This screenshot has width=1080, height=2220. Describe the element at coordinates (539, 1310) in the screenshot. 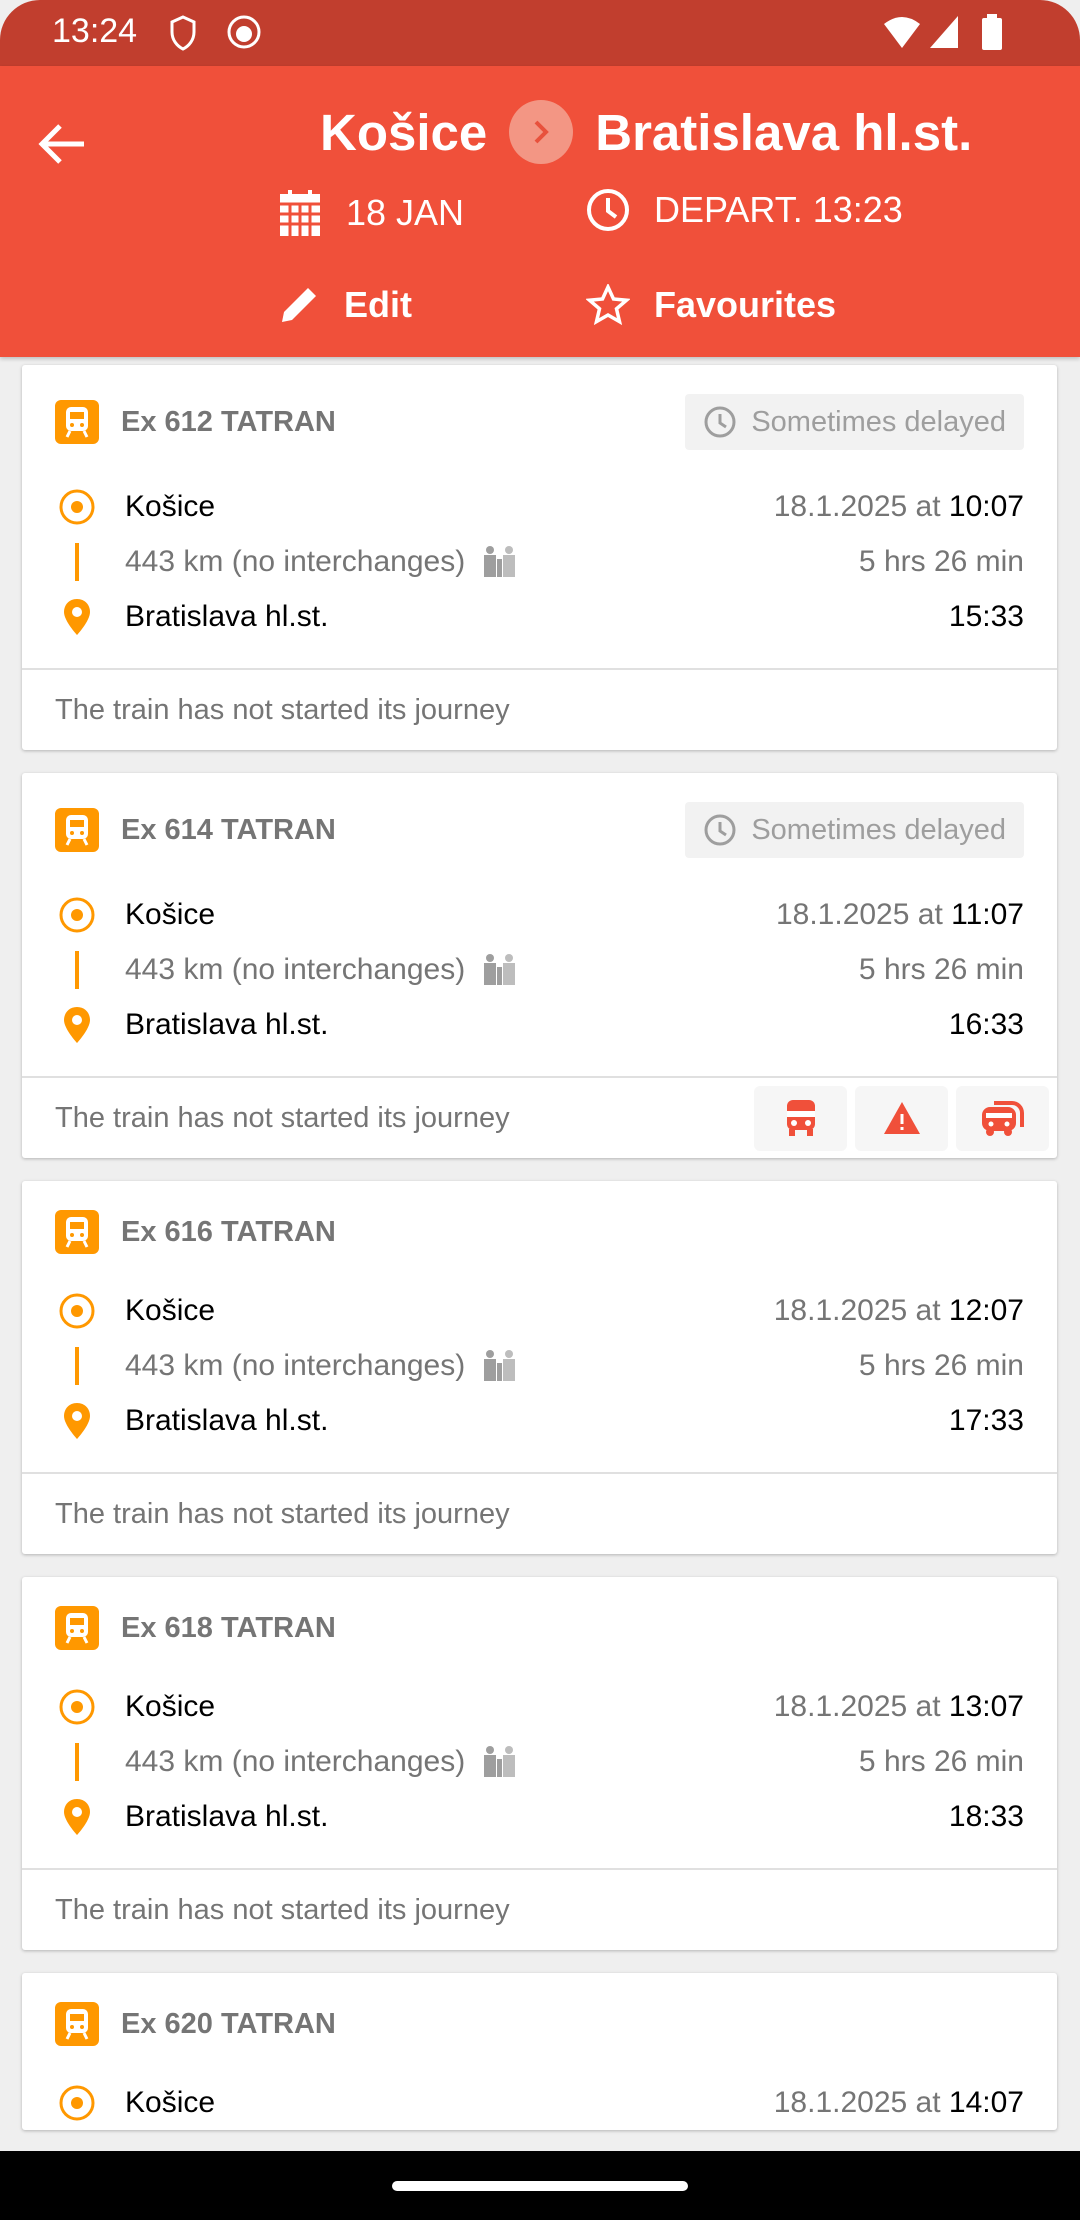

I see `departure-row: Košice 18.1.2025 at 12:07` at that location.